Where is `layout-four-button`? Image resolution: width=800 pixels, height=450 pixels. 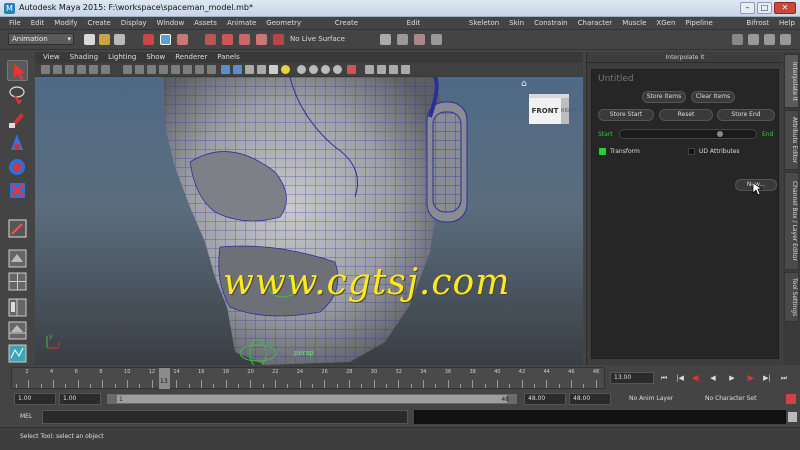
layout-four-button is located at coordinates (17, 281).